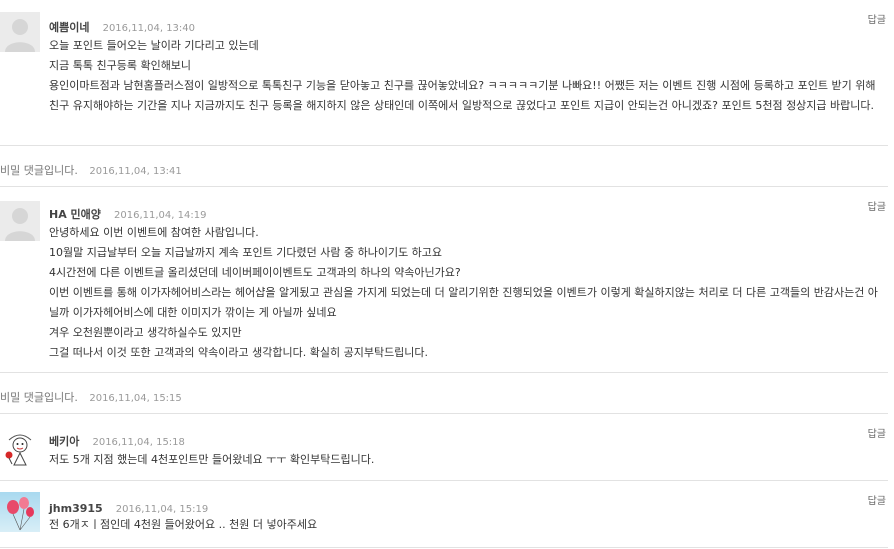 The height and width of the screenshot is (549, 894). I want to click on comment-line: 저도 5개 지점 했는데 4천포인트만 들어왔네요 ㅜㅜ 확인부탁드립니다., so click(212, 459).